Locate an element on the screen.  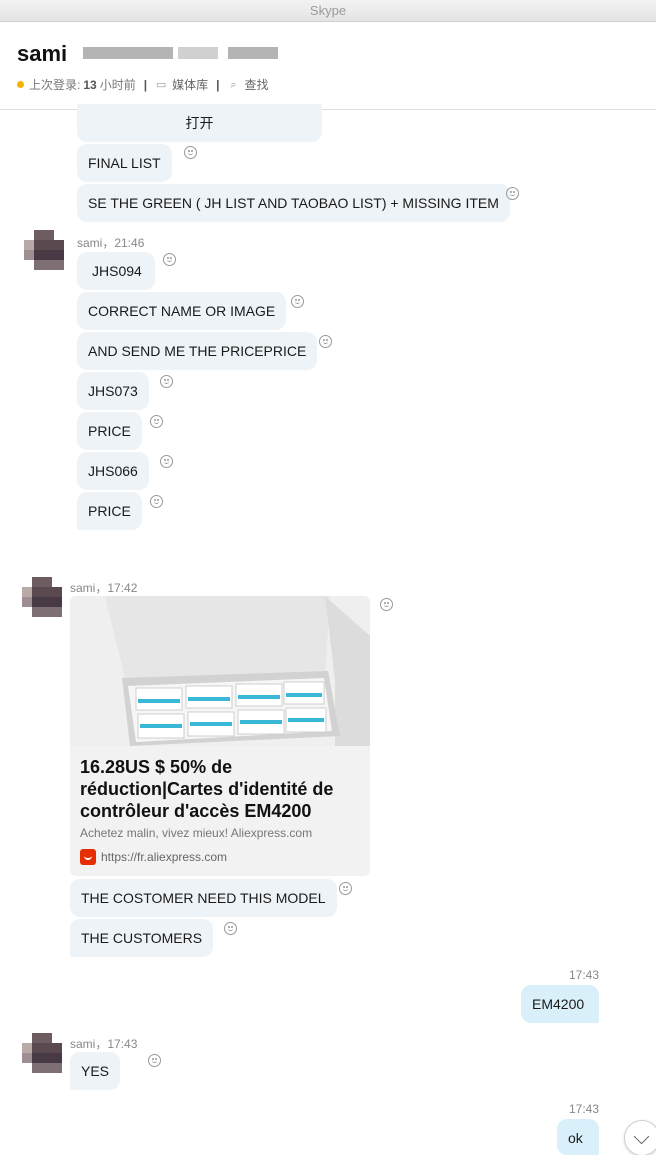
open-file-button: 打开 is located at coordinates (200, 123).